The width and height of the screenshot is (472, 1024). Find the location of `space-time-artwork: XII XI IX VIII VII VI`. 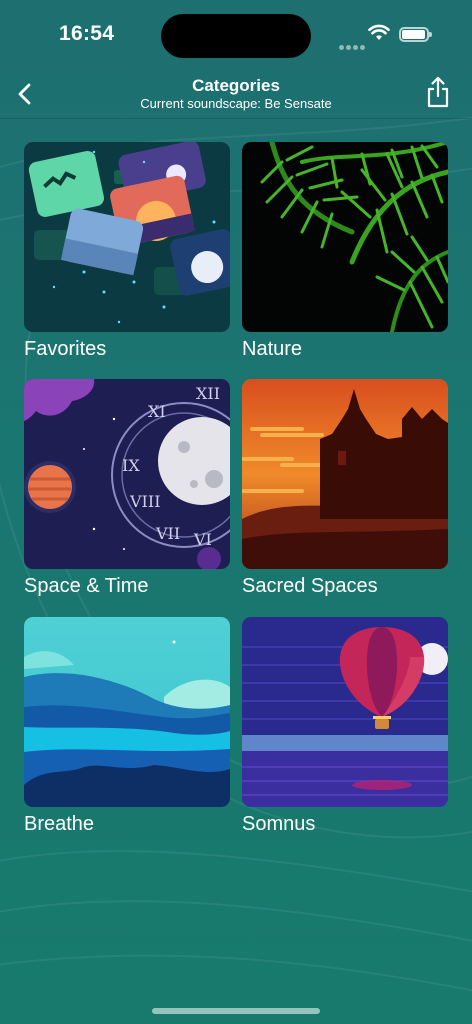

space-time-artwork: XII XI IX VIII VII VI is located at coordinates (127, 474).